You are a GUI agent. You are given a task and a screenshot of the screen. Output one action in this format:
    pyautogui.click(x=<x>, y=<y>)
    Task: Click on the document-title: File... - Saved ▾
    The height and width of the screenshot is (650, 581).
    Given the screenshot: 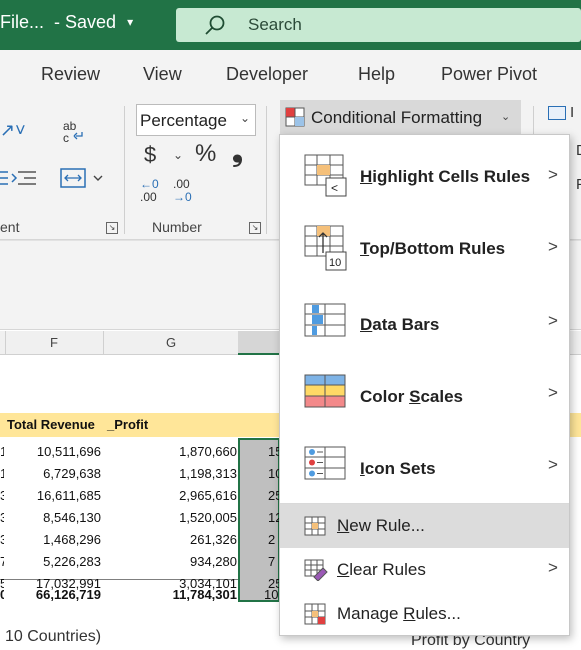 What is the action you would take?
    pyautogui.click(x=66, y=22)
    